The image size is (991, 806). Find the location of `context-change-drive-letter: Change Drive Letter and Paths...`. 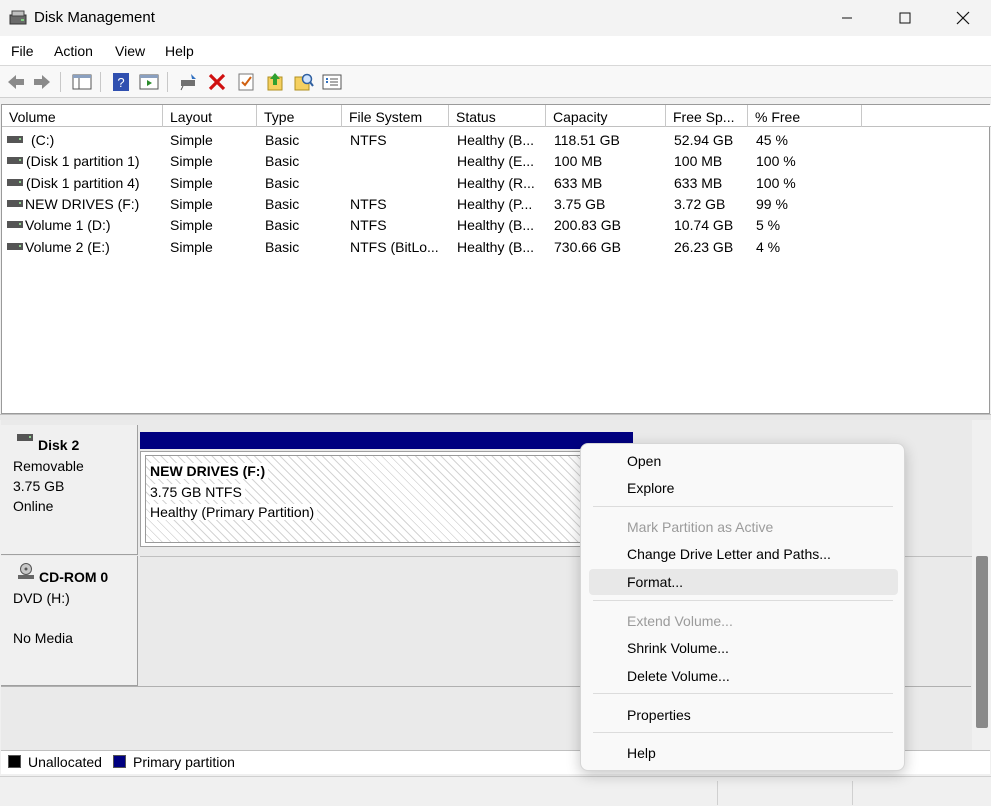

context-change-drive-letter: Change Drive Letter and Paths... is located at coordinates (743, 554).